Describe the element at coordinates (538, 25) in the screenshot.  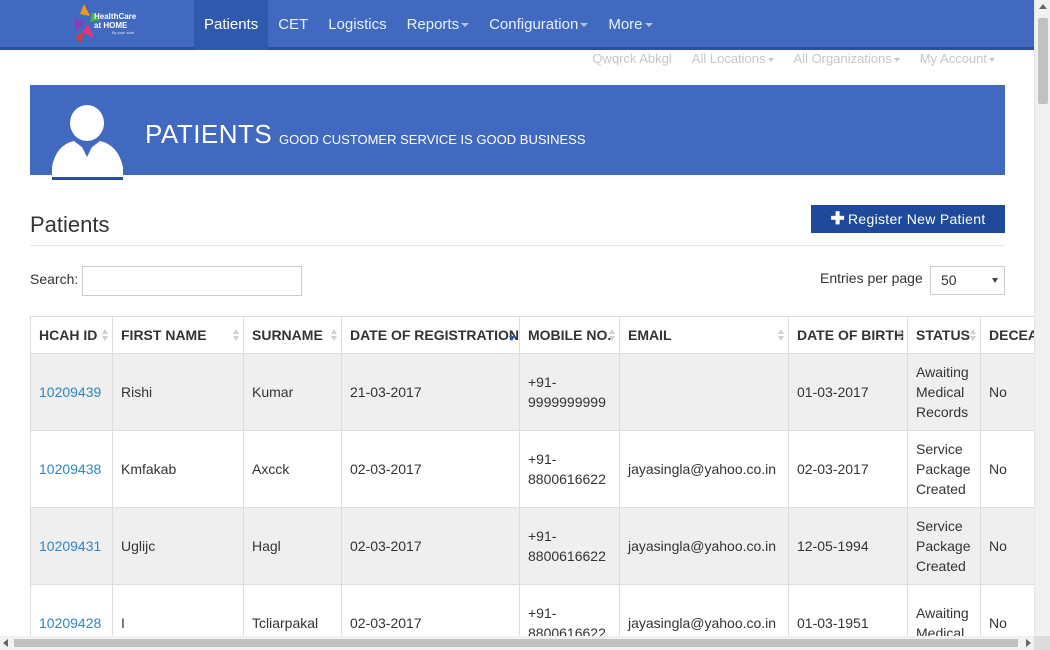
I see `nav-configuration: Configuration` at that location.